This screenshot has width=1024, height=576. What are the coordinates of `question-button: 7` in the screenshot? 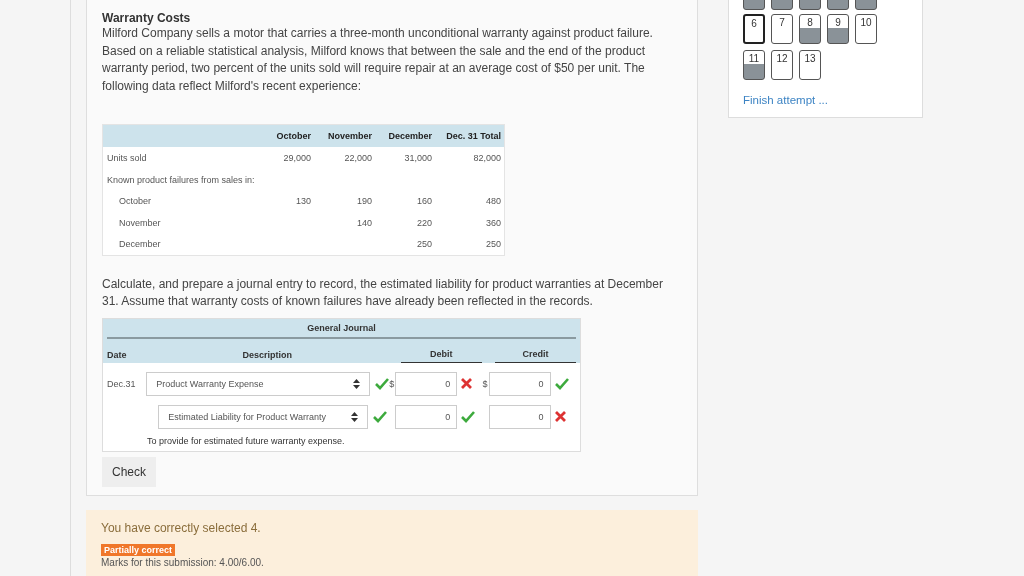 It's located at (782, 29).